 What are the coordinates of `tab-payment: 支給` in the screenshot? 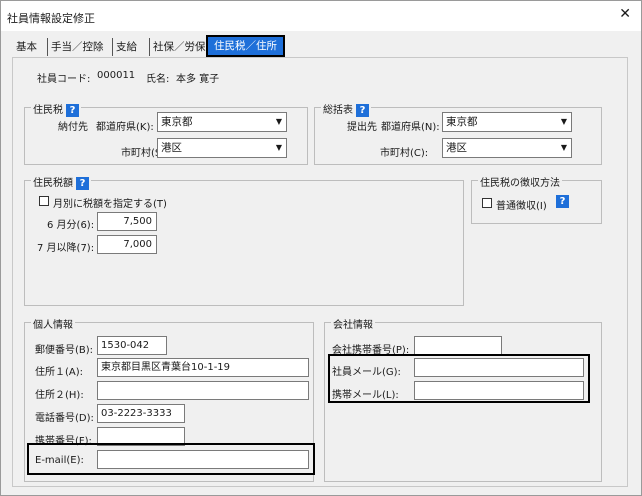 It's located at (126, 47).